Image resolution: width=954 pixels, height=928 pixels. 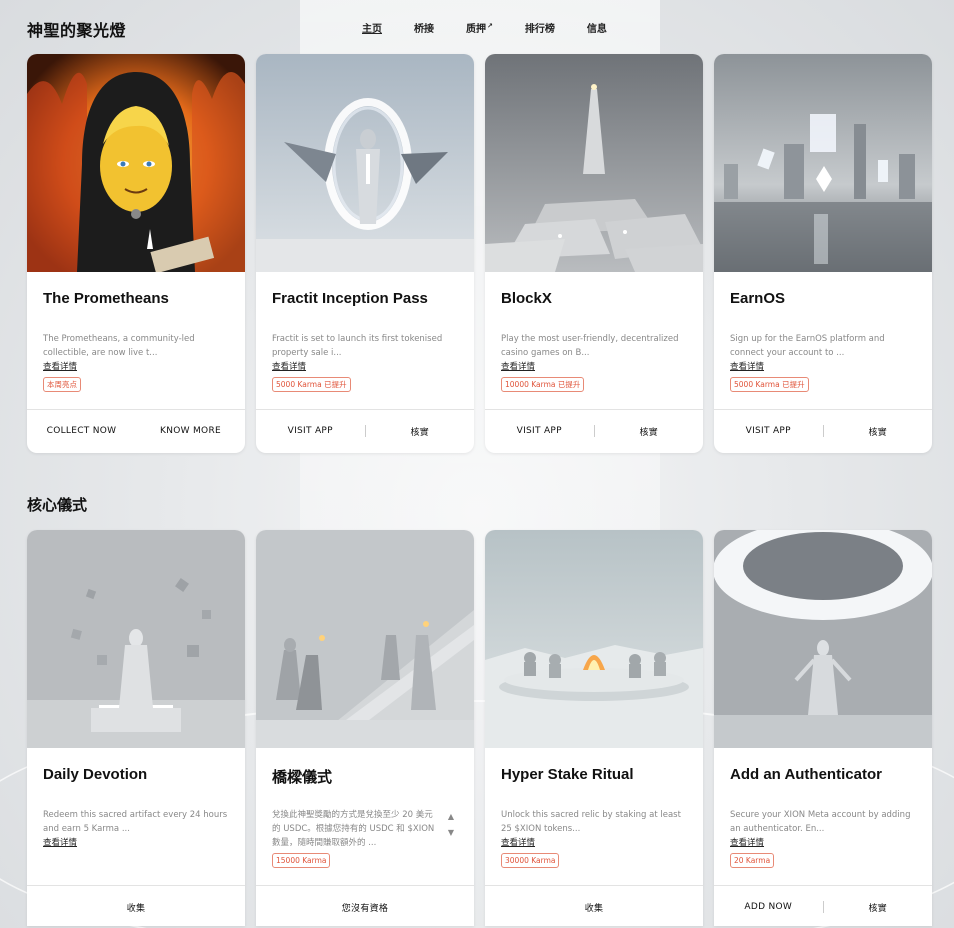 What do you see at coordinates (768, 907) in the screenshot?
I see `add-now-button: ADD NOW` at bounding box center [768, 907].